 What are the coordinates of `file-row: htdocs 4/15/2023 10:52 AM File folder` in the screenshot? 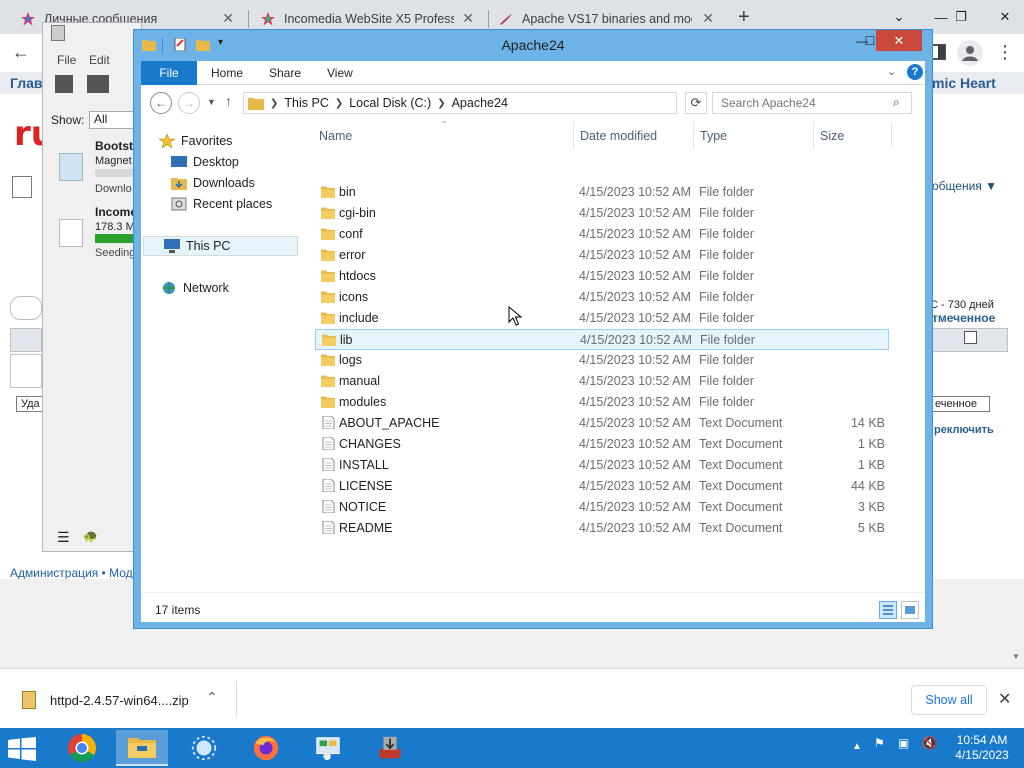 It's located at (602, 276).